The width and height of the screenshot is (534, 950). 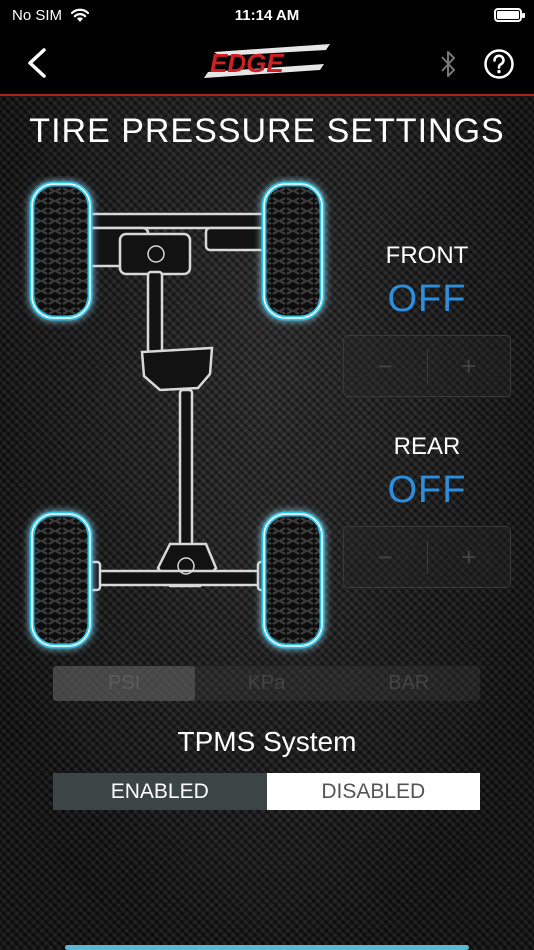 I want to click on tire-rear-left, so click(x=61, y=580).